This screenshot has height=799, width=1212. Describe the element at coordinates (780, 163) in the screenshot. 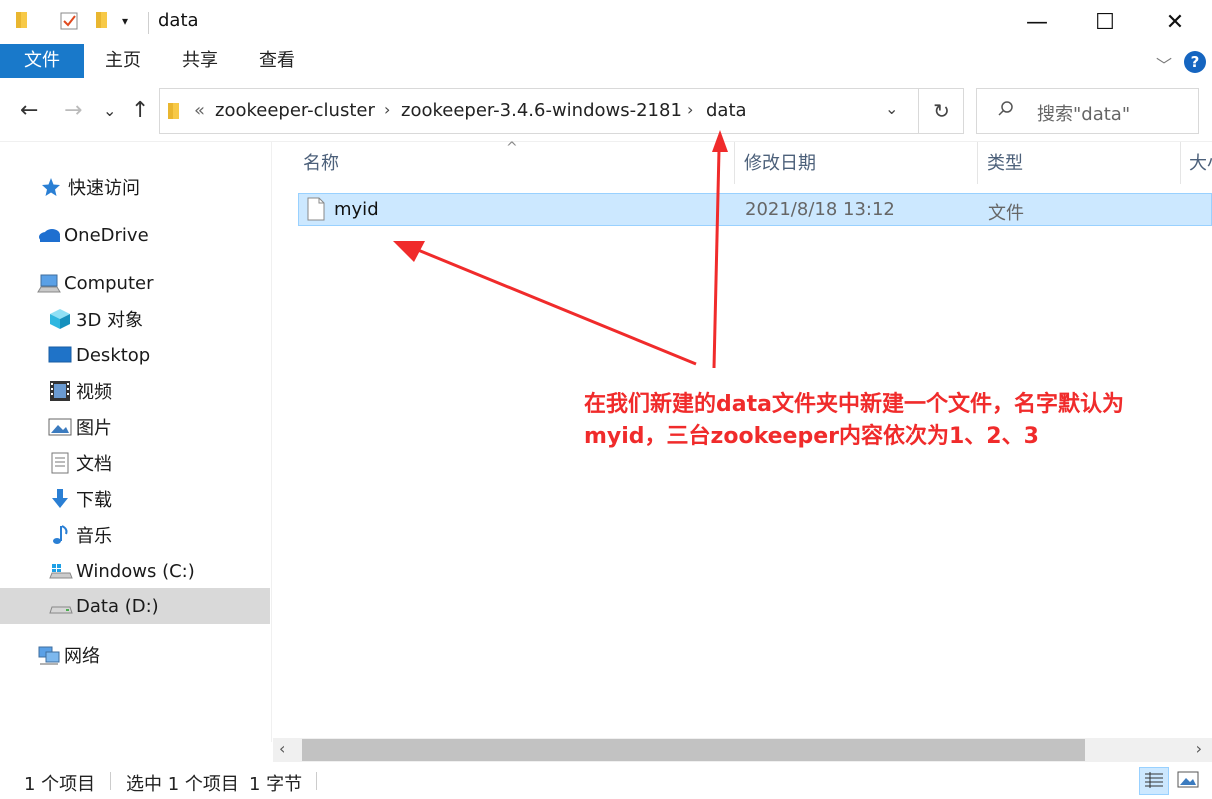

I see `column-header-modified: 修改日期` at that location.